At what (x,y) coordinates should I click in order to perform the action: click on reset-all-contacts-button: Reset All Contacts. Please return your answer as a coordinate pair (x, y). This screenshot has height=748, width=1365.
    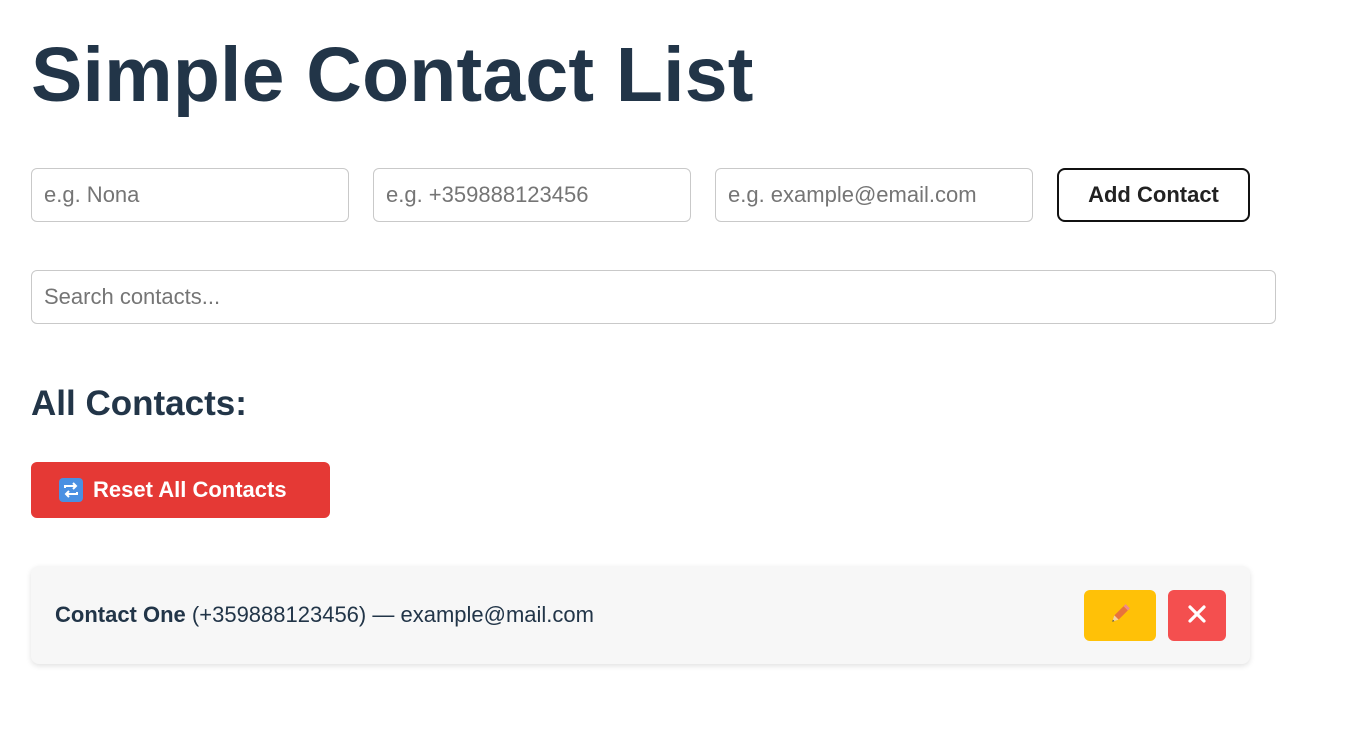
    Looking at the image, I should click on (180, 490).